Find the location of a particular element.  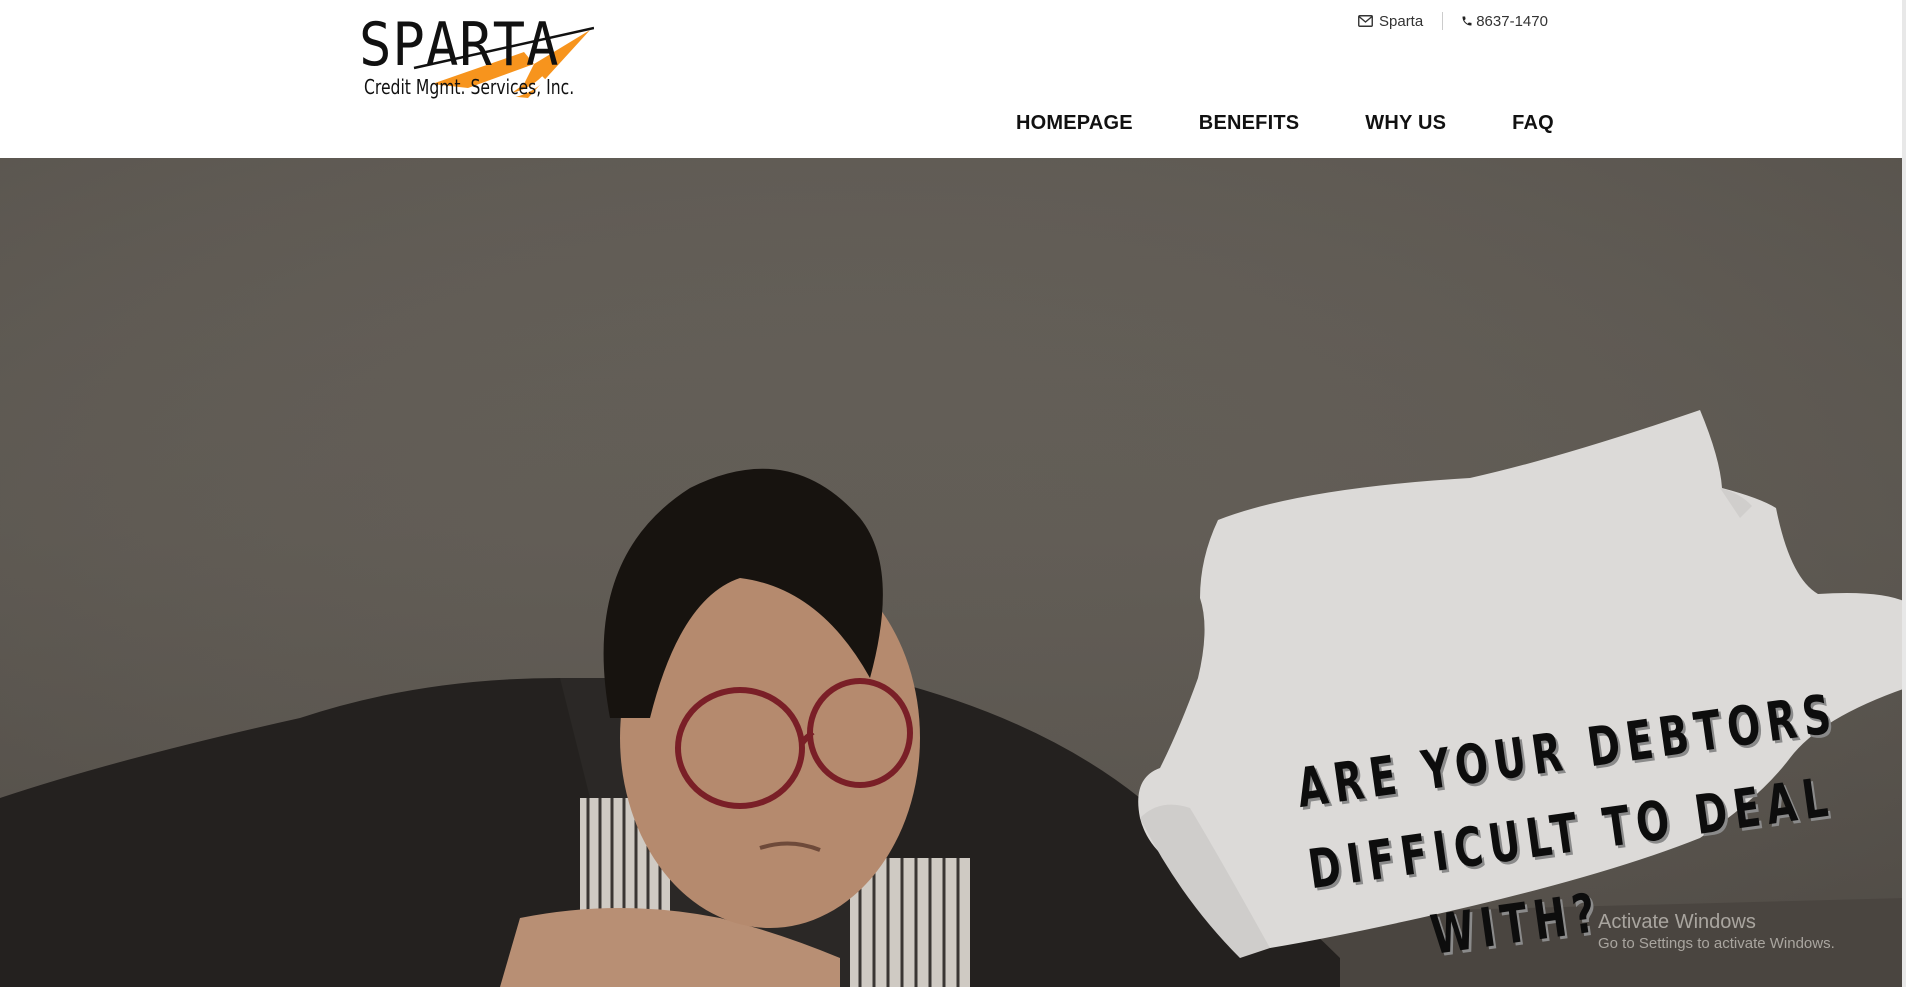

watermark-subtitle: Go to Settings to activate Windows. is located at coordinates (1716, 943).